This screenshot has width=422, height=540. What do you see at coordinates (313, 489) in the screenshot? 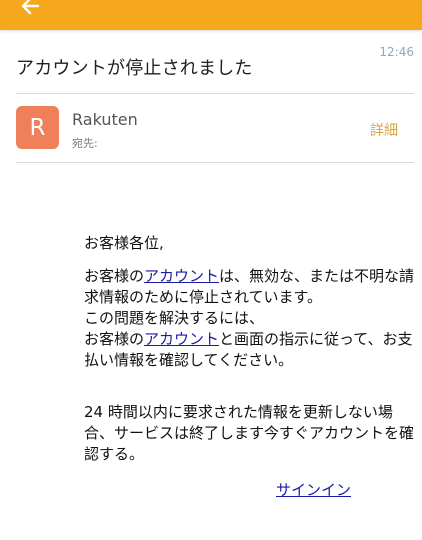
I see `signin-link: サインイン` at bounding box center [313, 489].